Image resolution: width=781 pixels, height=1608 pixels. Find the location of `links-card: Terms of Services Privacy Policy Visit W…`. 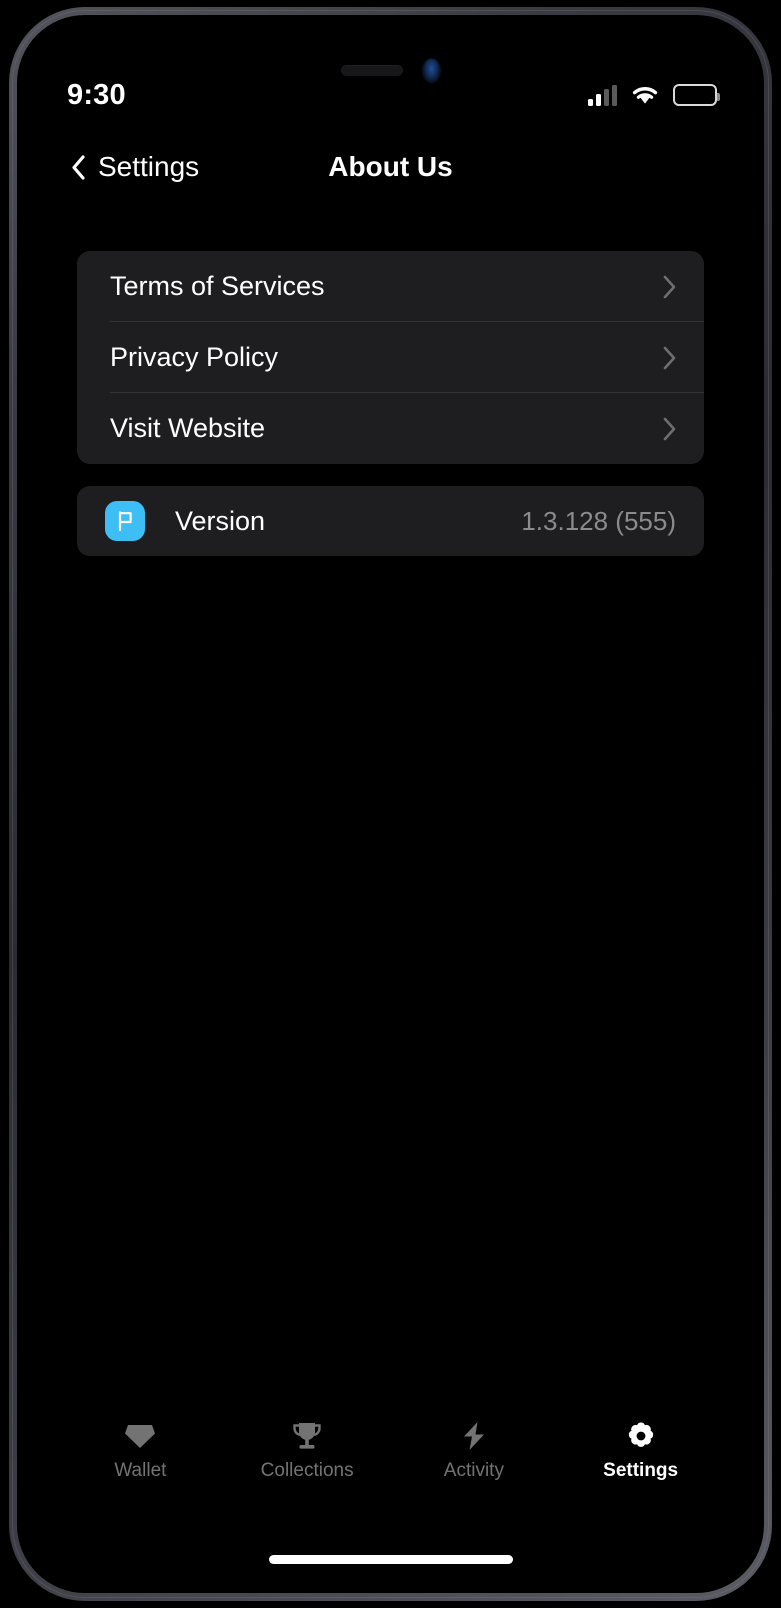

links-card: Terms of Services Privacy Policy Visit W… is located at coordinates (390, 357).